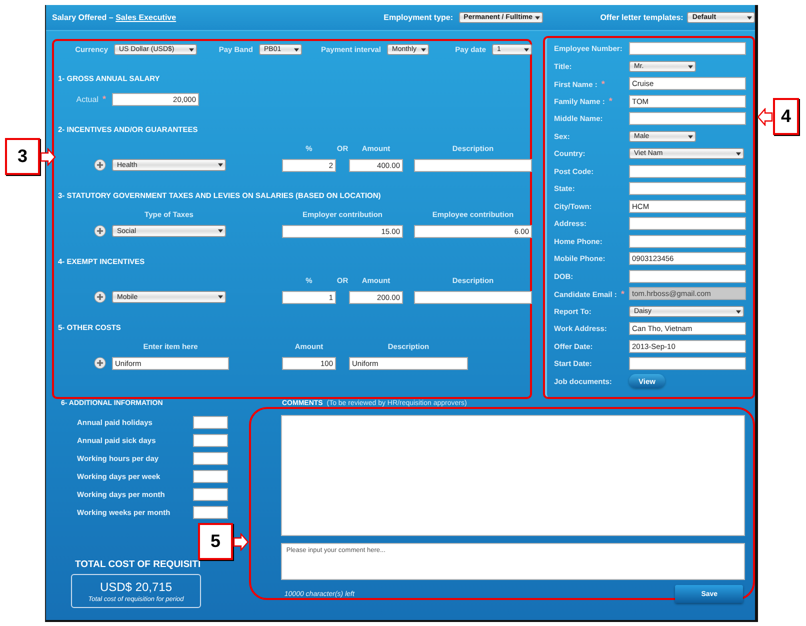  Describe the element at coordinates (642, 17) in the screenshot. I see `offer-template-label: Offer letter templates:` at that location.